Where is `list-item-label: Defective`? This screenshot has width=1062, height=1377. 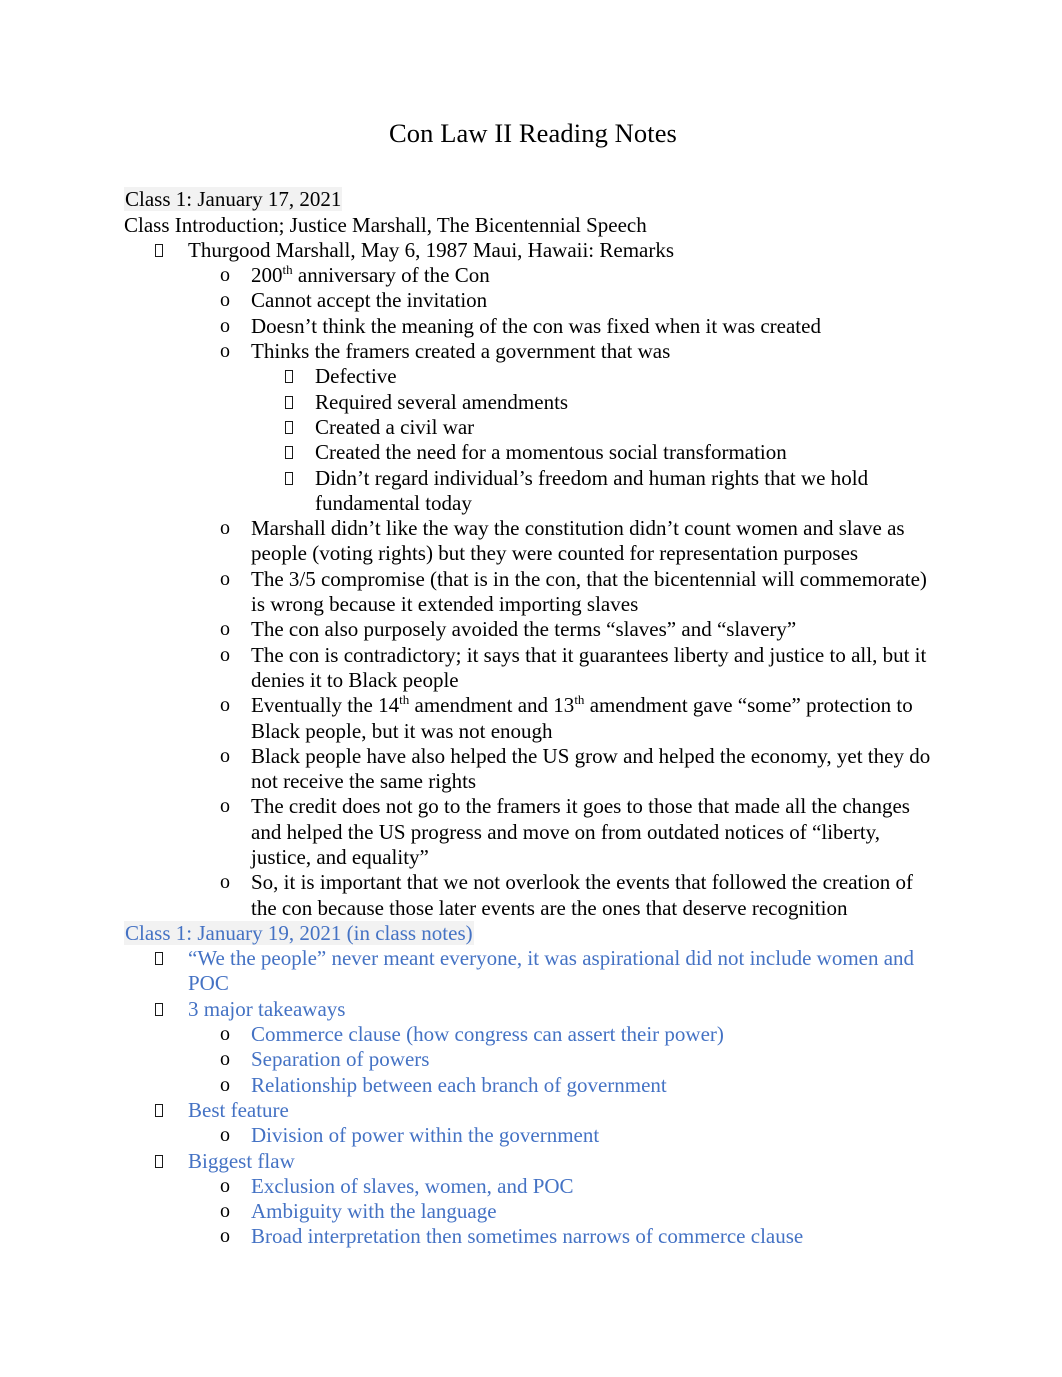 list-item-label: Defective is located at coordinates (356, 376).